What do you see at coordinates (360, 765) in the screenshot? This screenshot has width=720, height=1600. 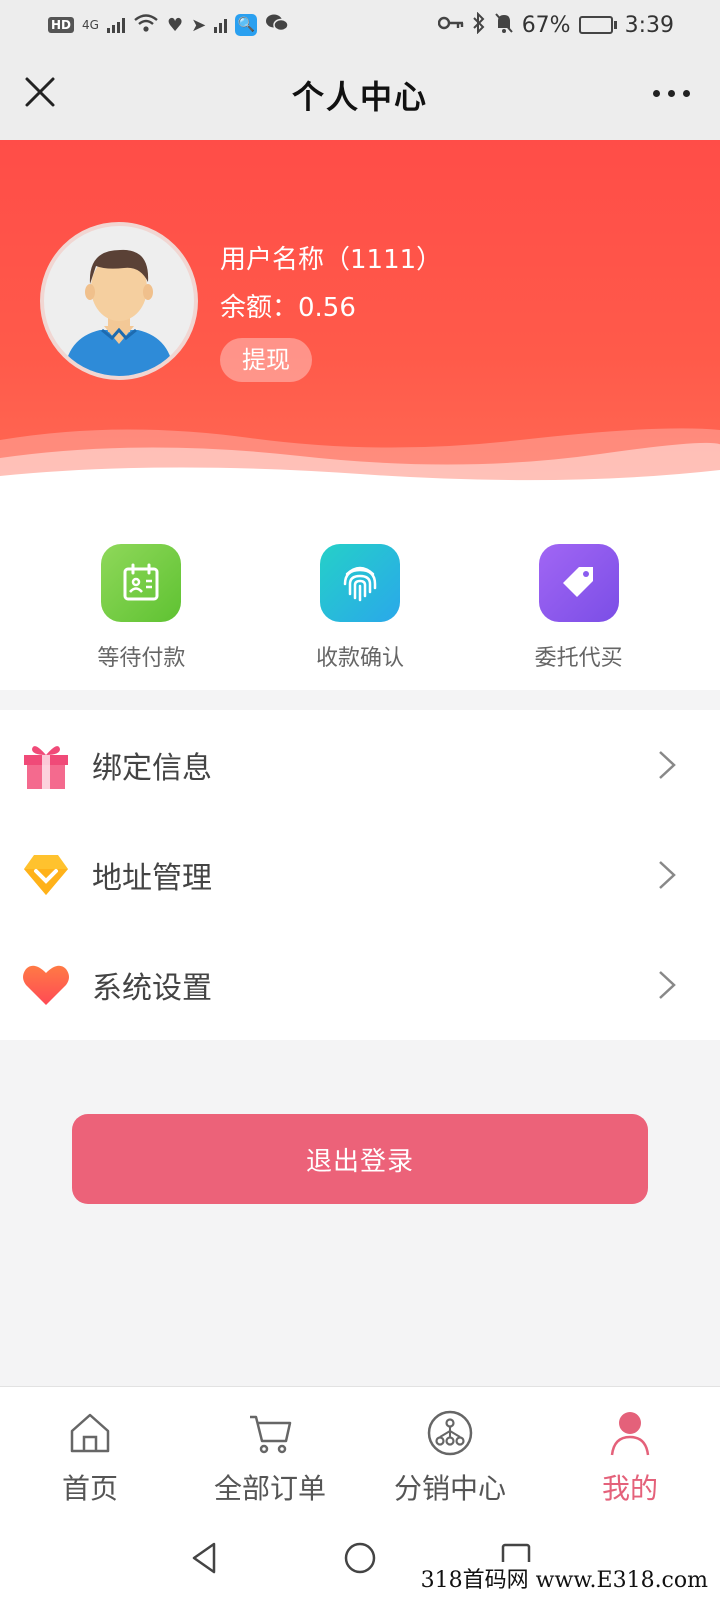 I see `menu-item-binding-info: 绑定信息` at bounding box center [360, 765].